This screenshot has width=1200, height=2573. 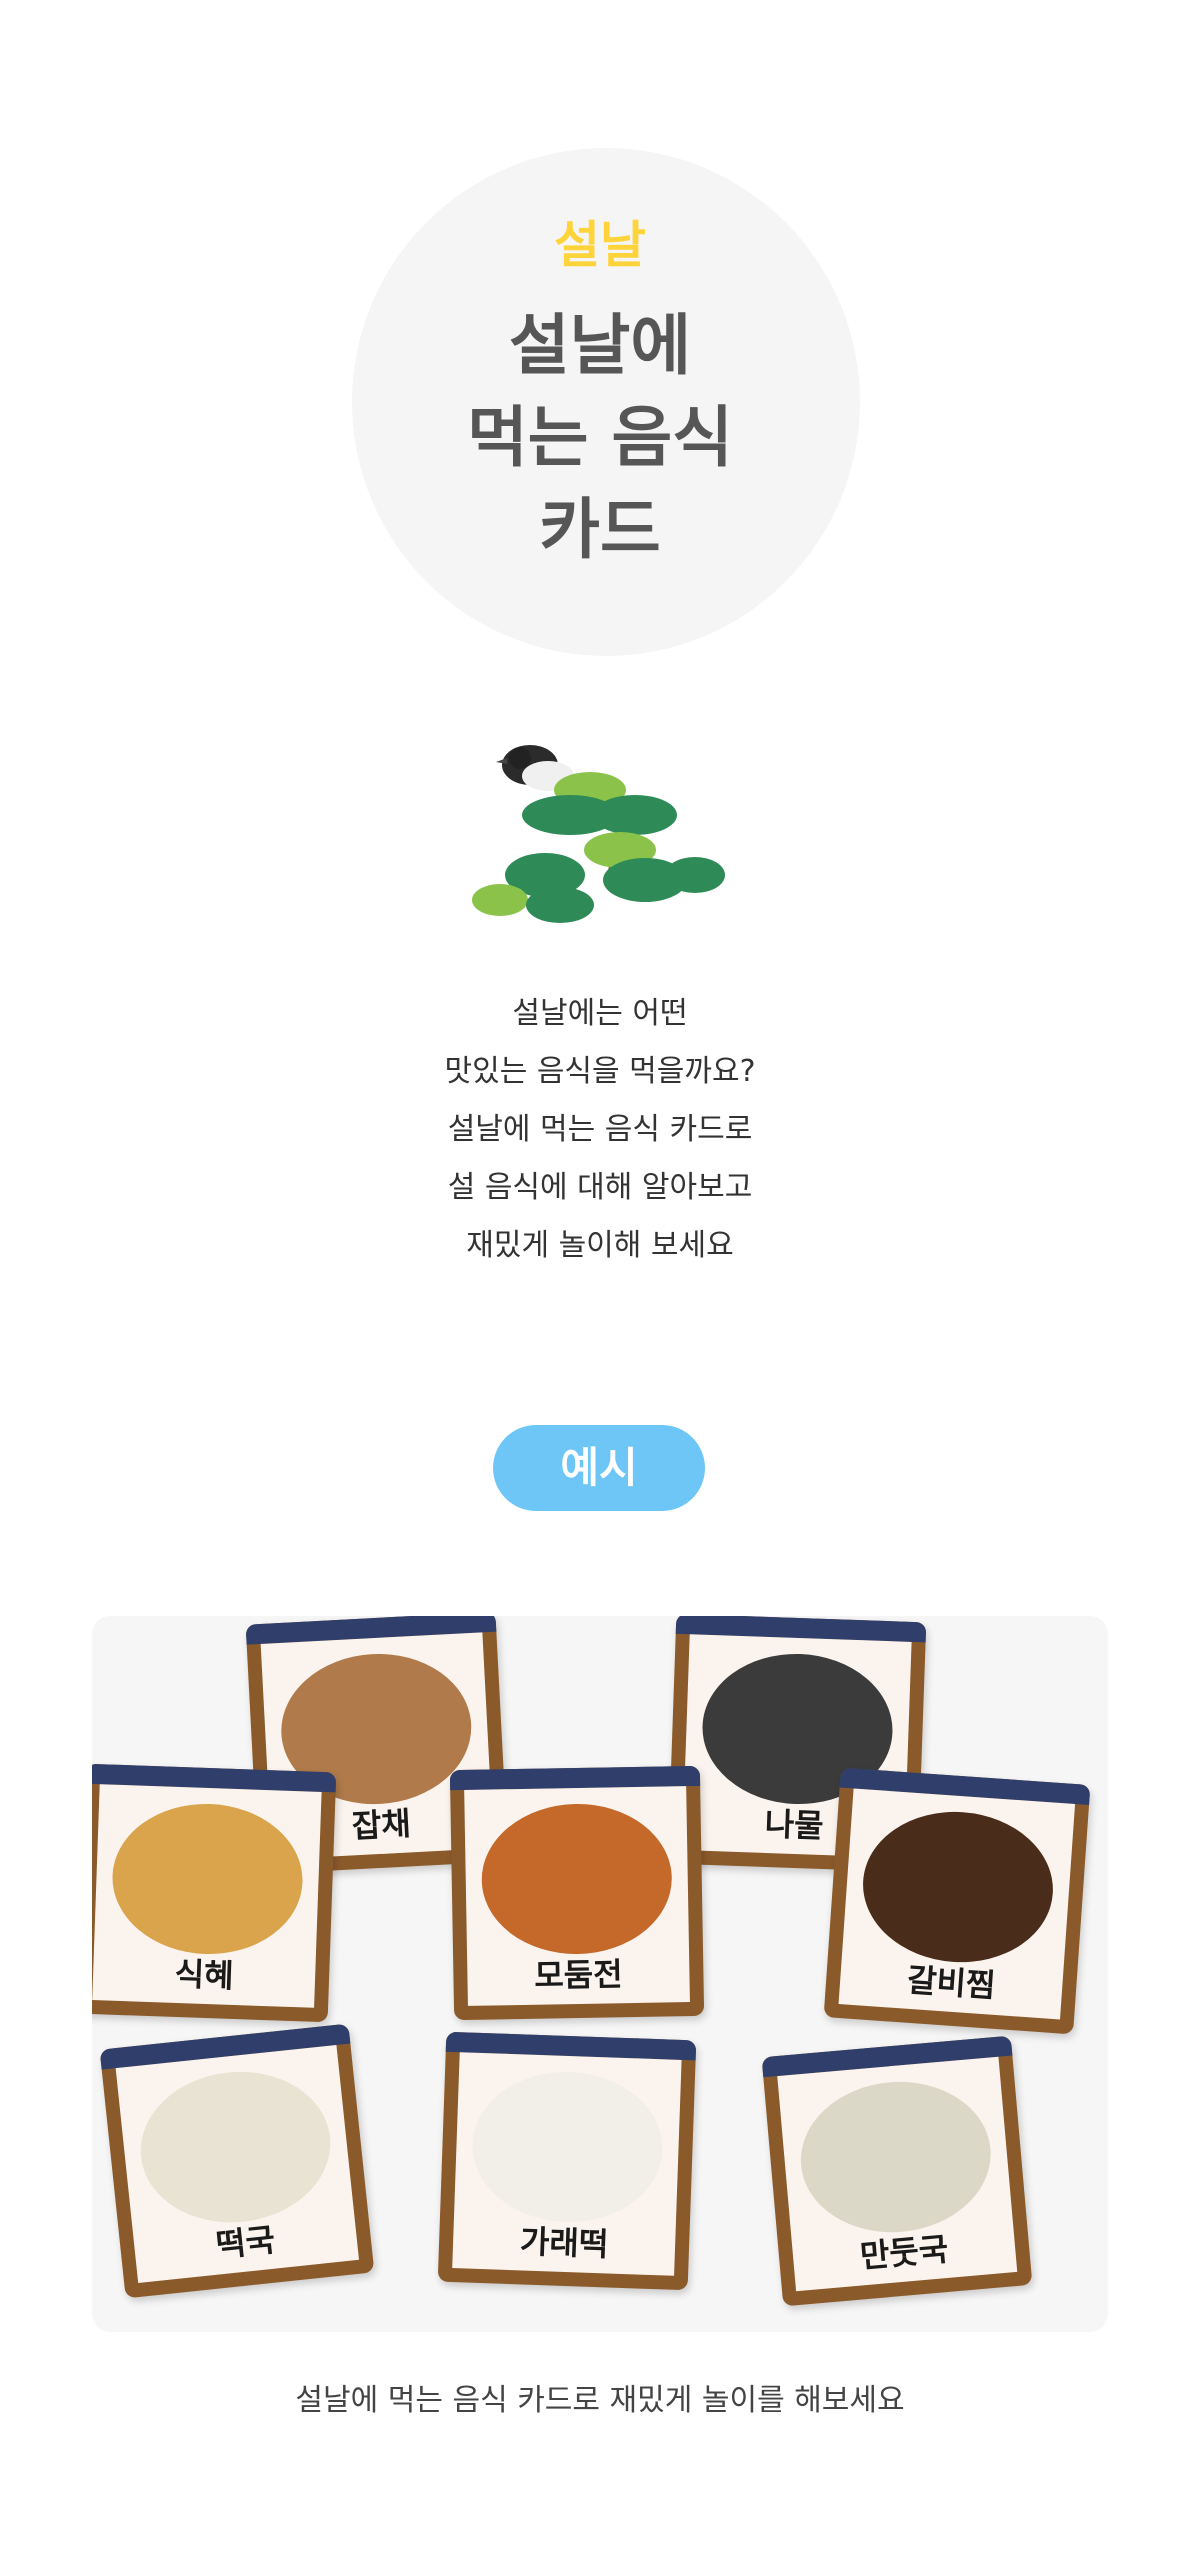 What do you see at coordinates (245, 2242) in the screenshot?
I see `card-label: 떡국` at bounding box center [245, 2242].